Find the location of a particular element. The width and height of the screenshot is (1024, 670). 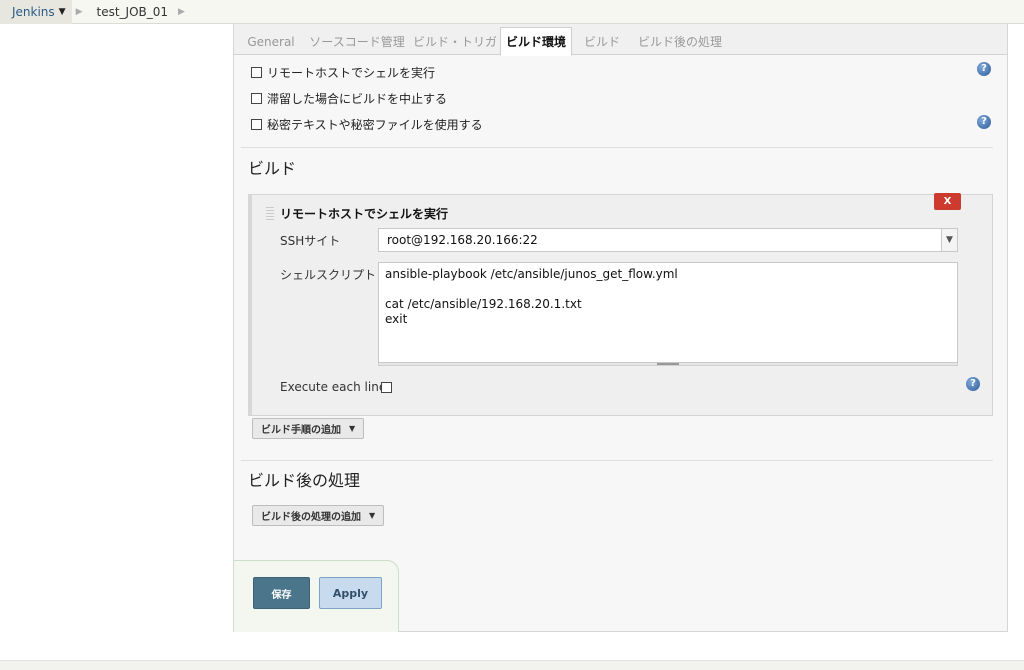

resize-grip-icon is located at coordinates (668, 364).